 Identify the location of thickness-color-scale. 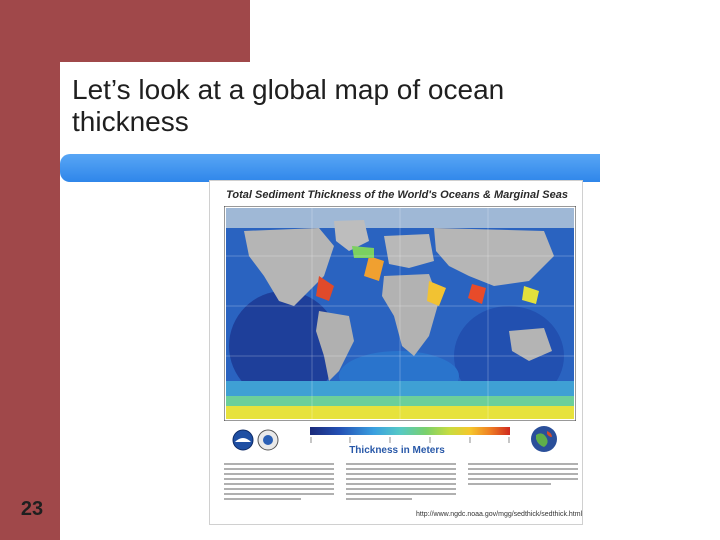
(410, 431).